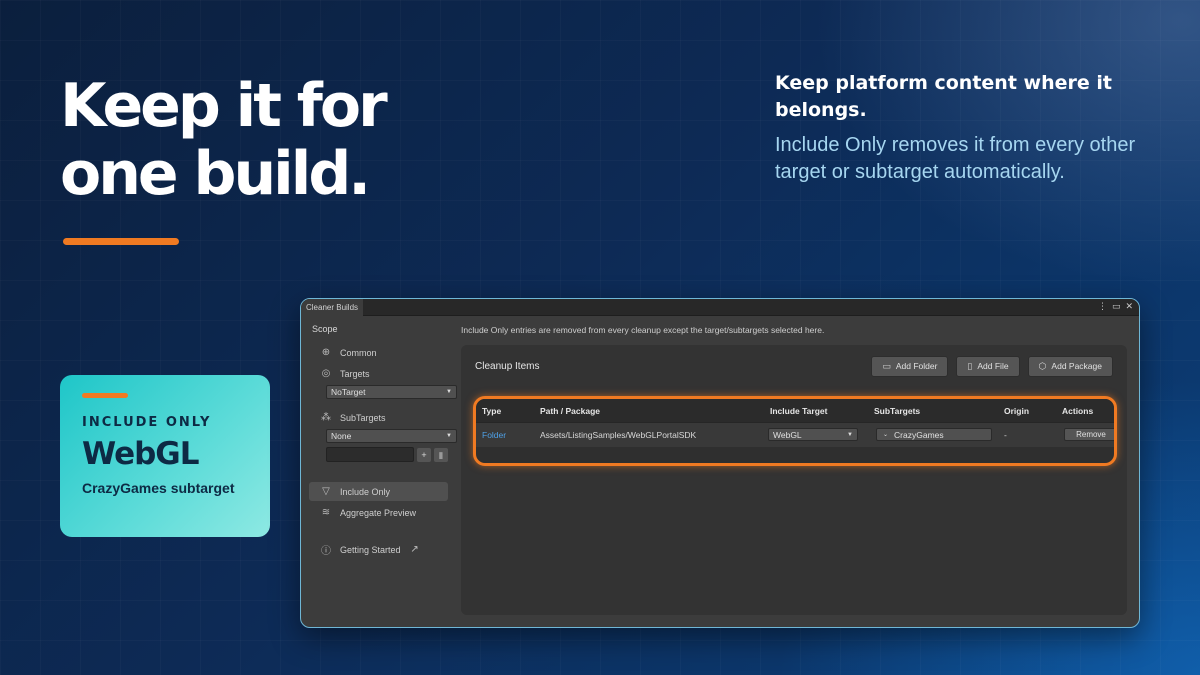 The width and height of the screenshot is (1200, 675). I want to click on card-accent-dash, so click(105, 395).